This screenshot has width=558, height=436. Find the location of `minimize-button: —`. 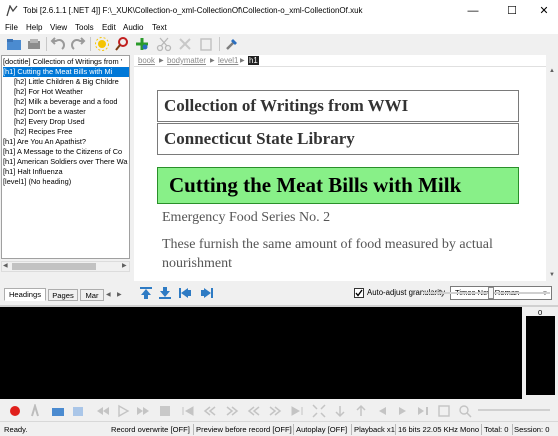

minimize-button: — is located at coordinates (473, 11).